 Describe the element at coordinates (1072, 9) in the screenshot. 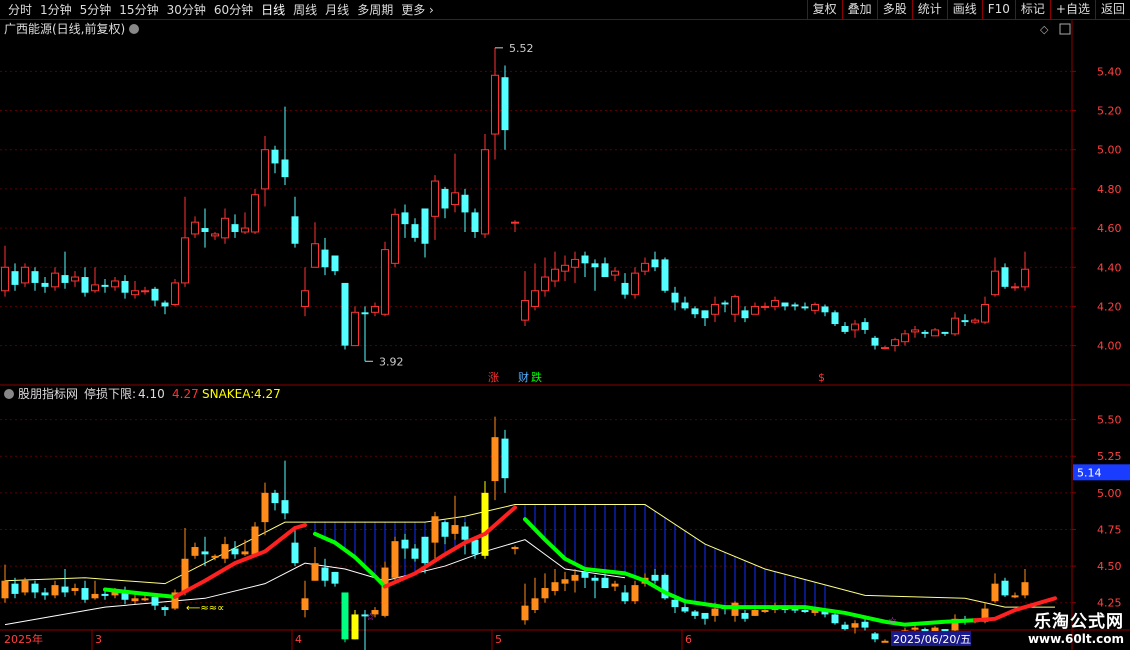

I see `toolbar-button-7: +自选` at that location.